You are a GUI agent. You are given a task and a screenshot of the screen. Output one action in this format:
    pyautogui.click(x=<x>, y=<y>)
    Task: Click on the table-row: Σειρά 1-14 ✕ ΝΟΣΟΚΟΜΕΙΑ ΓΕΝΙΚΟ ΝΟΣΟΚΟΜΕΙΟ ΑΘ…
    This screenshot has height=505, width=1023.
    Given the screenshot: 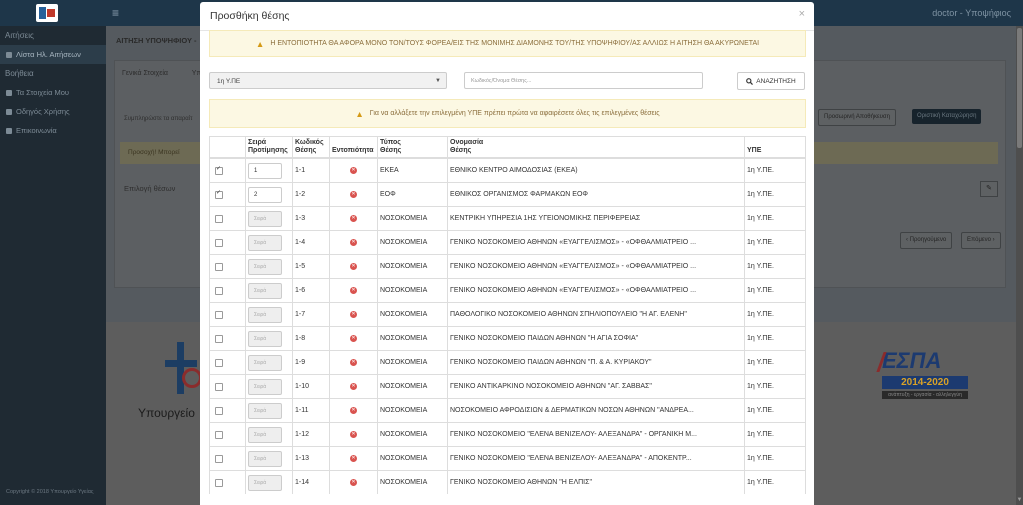 What is the action you would take?
    pyautogui.click(x=507, y=482)
    